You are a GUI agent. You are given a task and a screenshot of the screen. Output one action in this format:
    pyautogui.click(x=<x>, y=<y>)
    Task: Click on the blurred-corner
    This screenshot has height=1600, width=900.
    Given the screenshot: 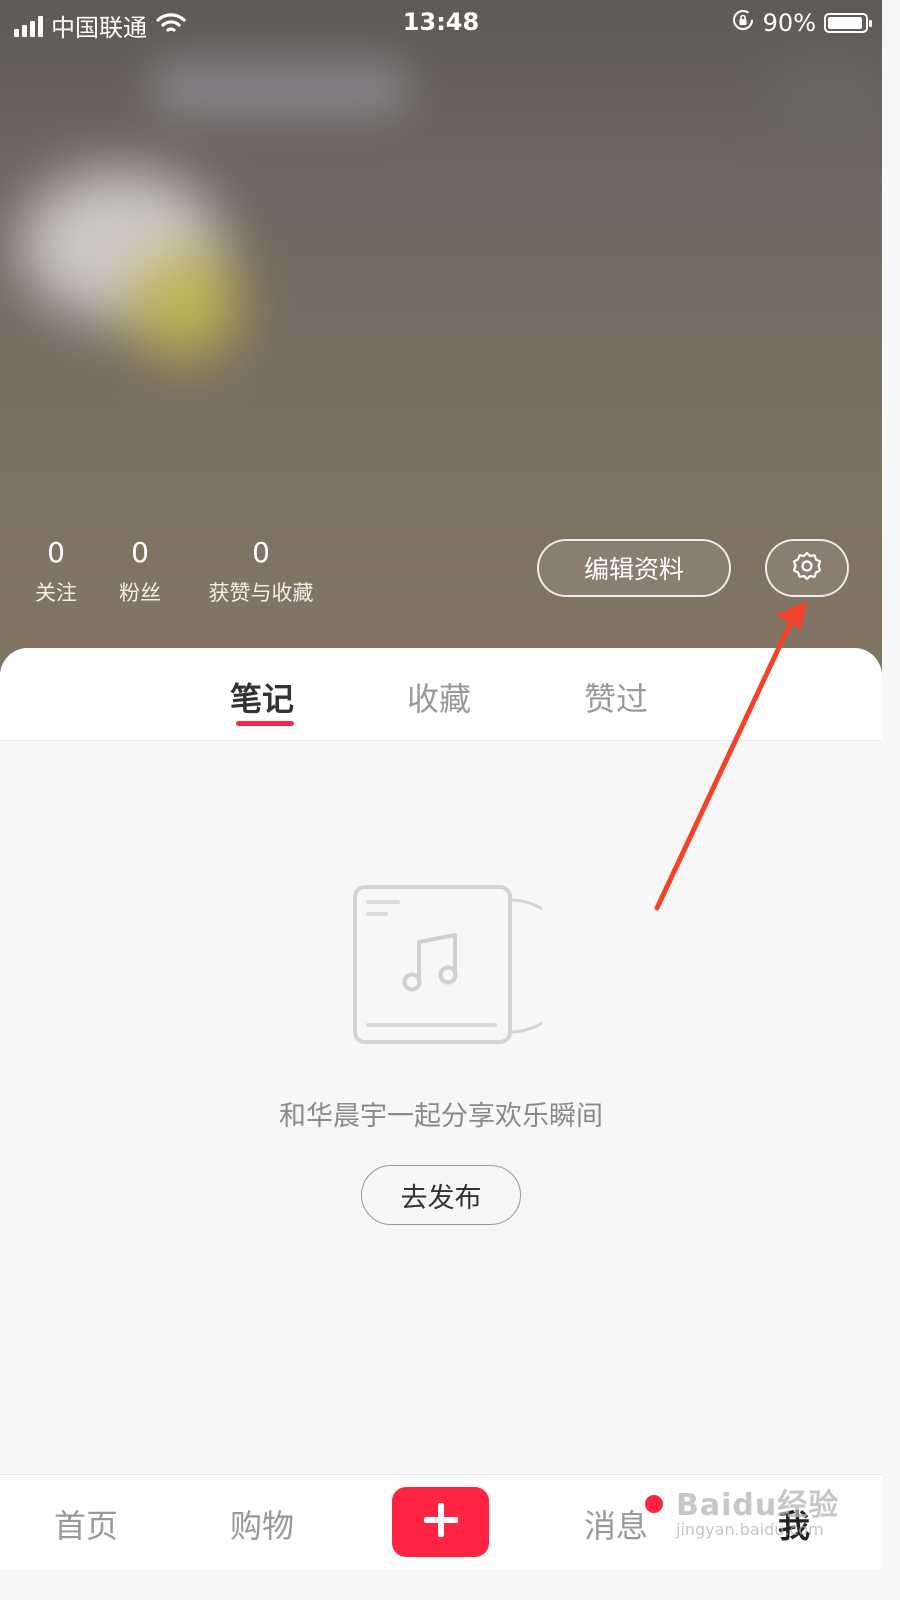 What is the action you would take?
    pyautogui.click(x=826, y=100)
    